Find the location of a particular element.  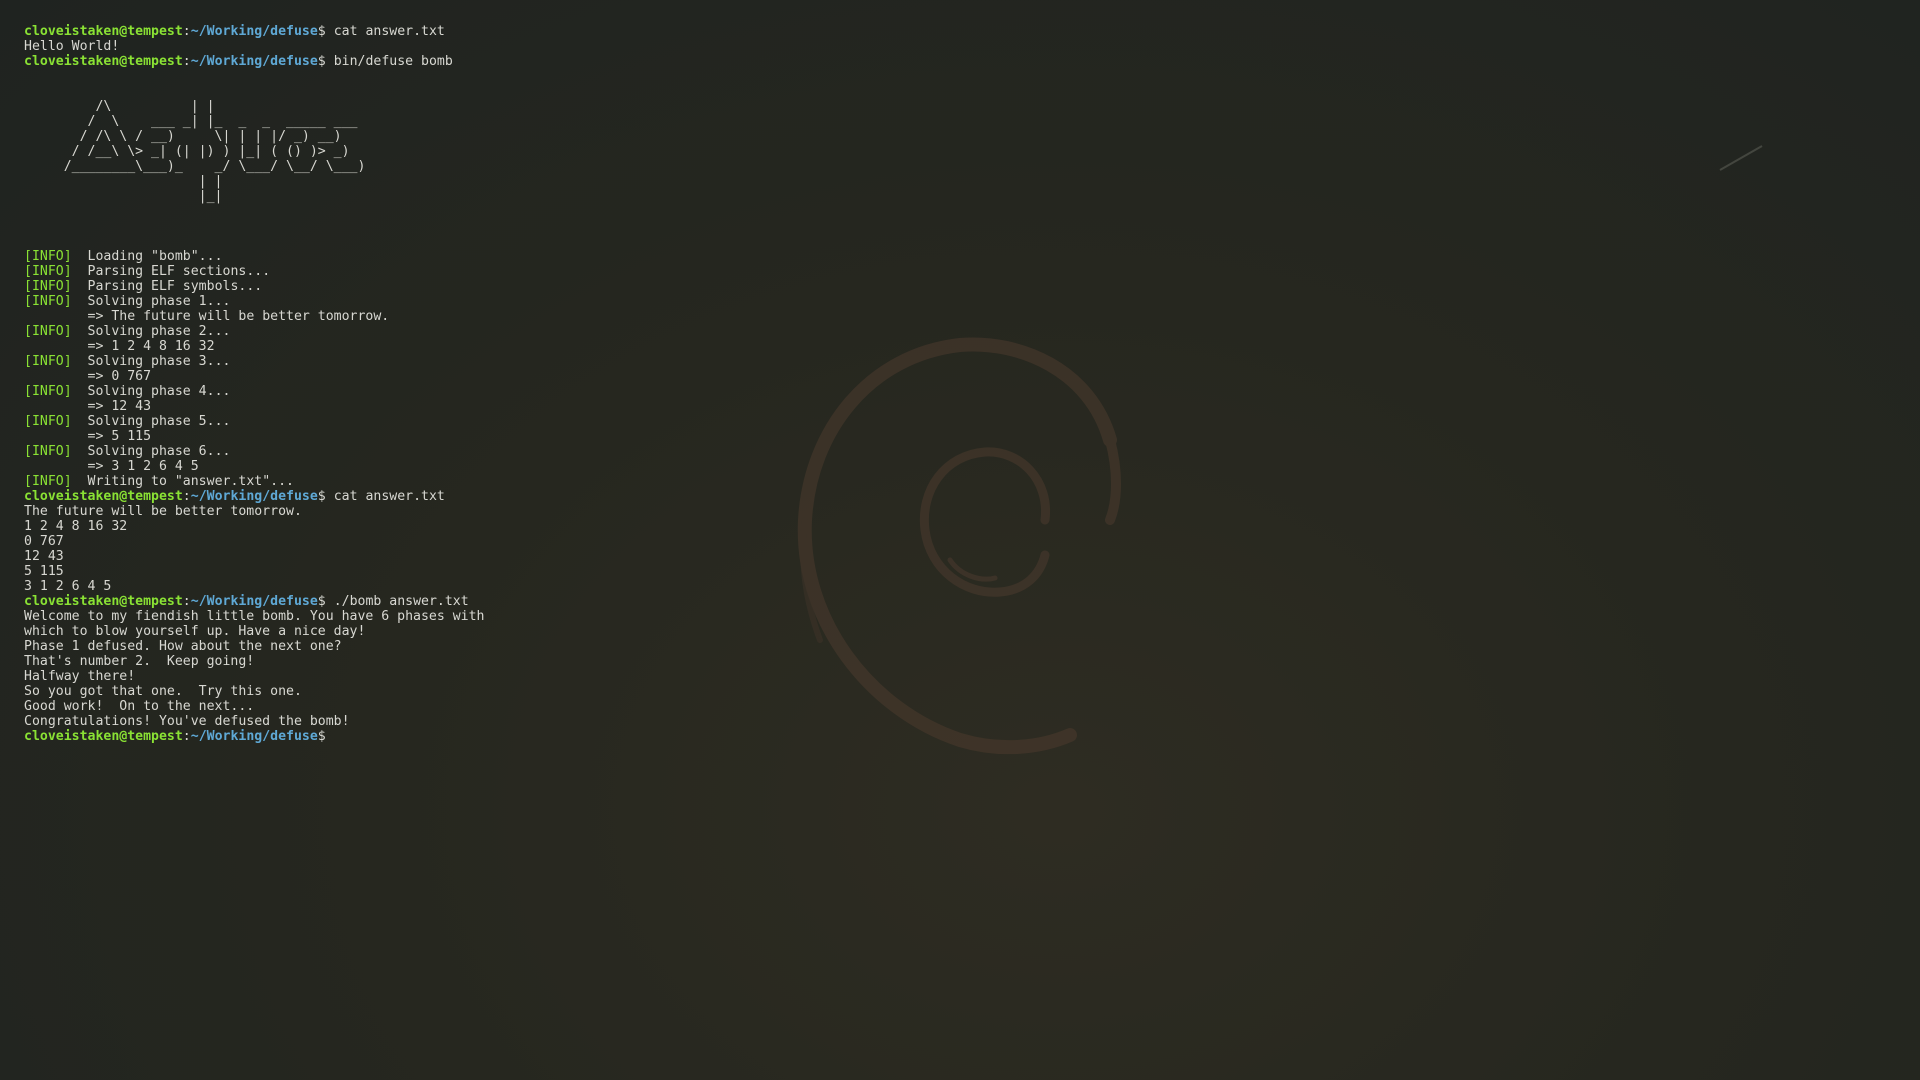

output-line: 12 43 is located at coordinates (44, 556).